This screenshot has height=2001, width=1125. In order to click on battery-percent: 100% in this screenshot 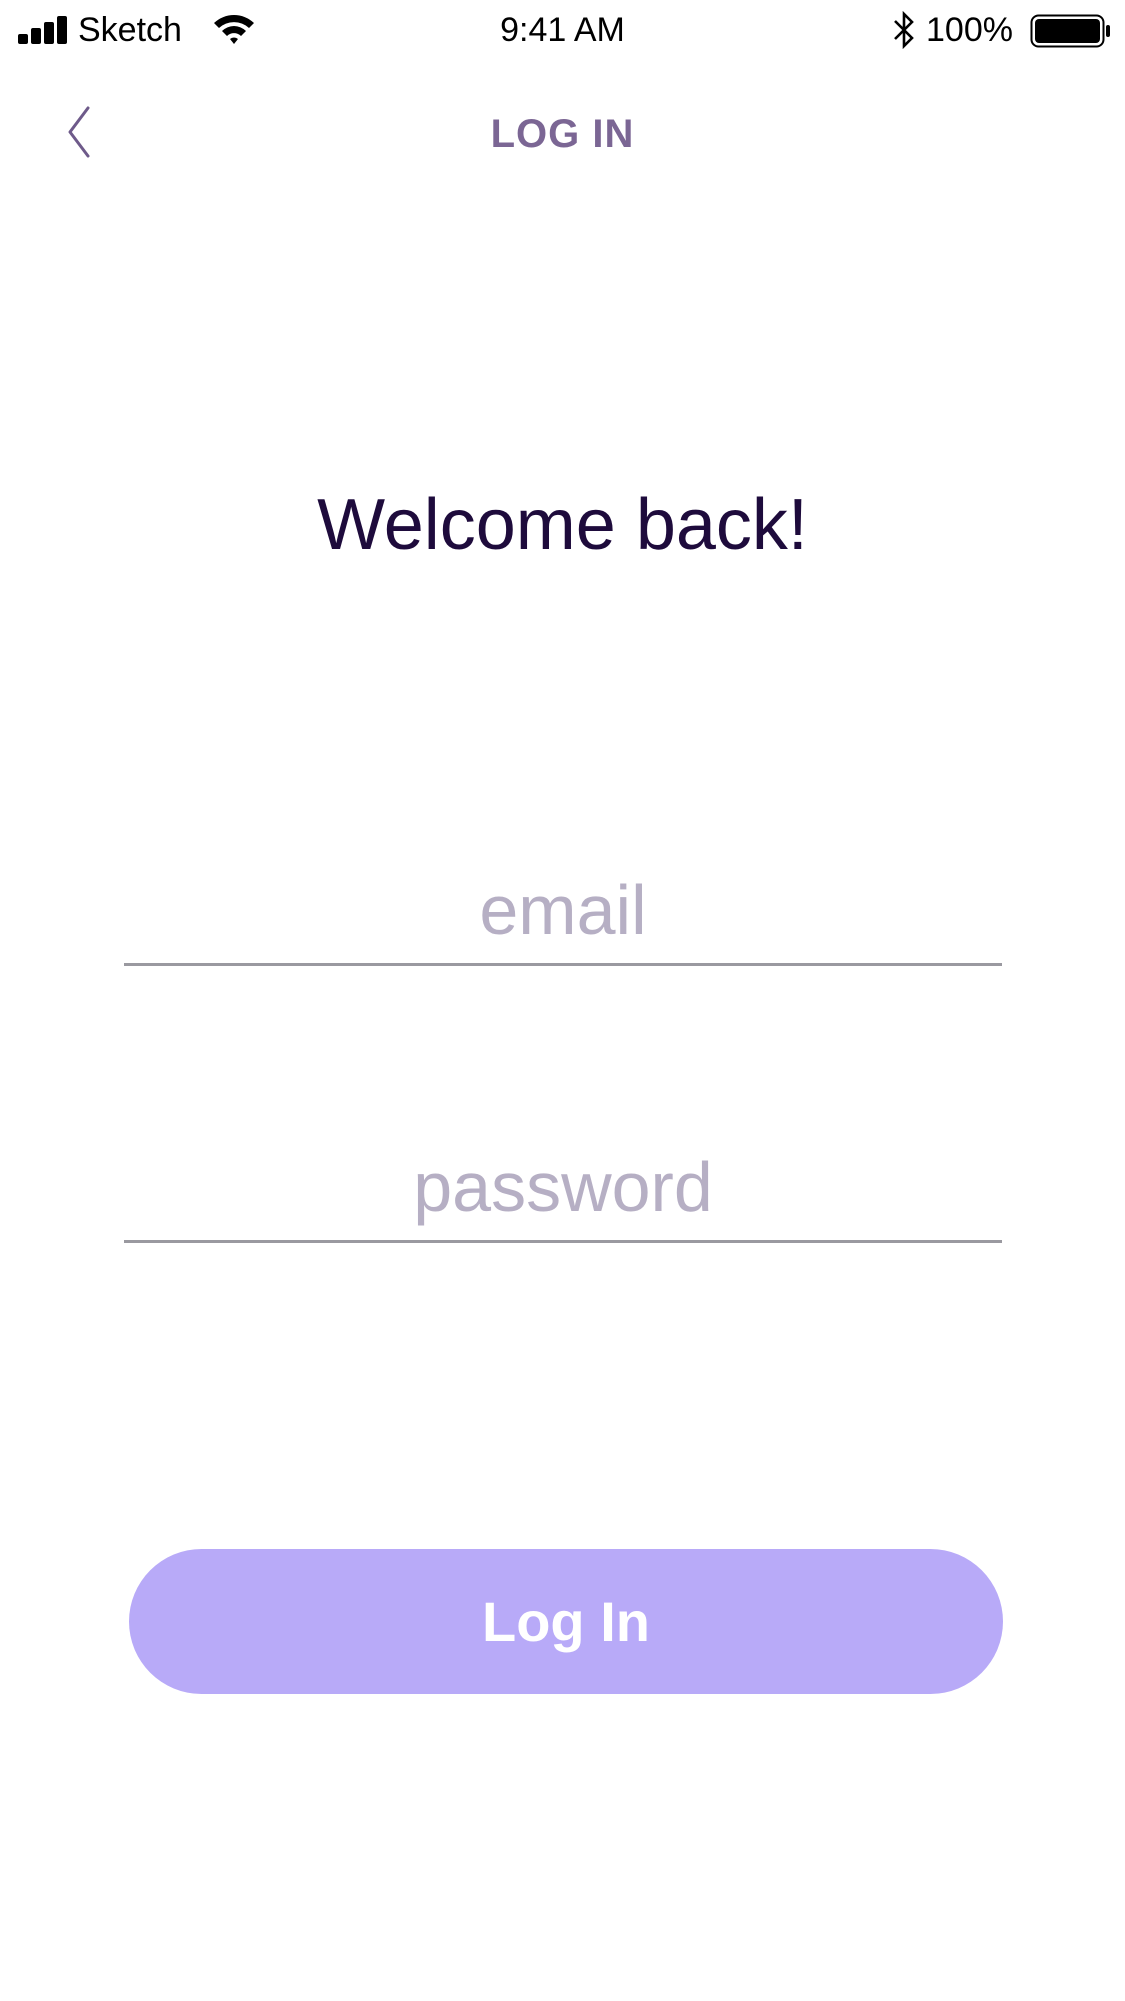, I will do `click(969, 30)`.